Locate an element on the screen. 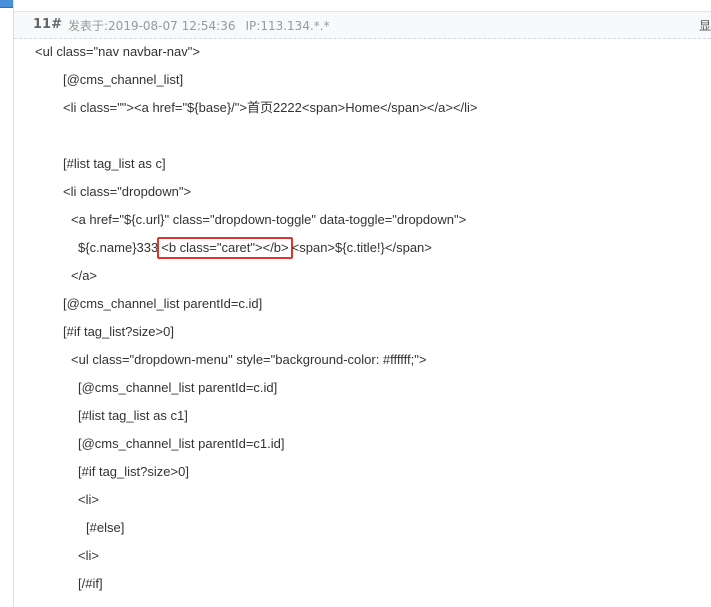 The height and width of the screenshot is (607, 711). code-line: [@cms_channel_list parentId=c1.id] is located at coordinates (181, 443).